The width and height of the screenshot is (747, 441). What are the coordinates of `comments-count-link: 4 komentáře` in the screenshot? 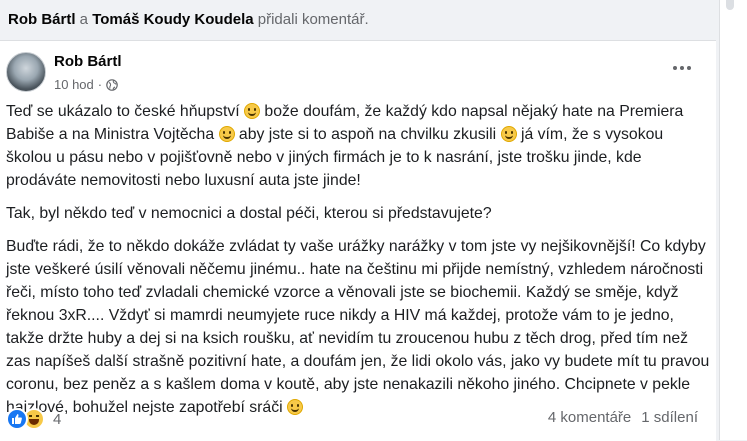 It's located at (589, 417).